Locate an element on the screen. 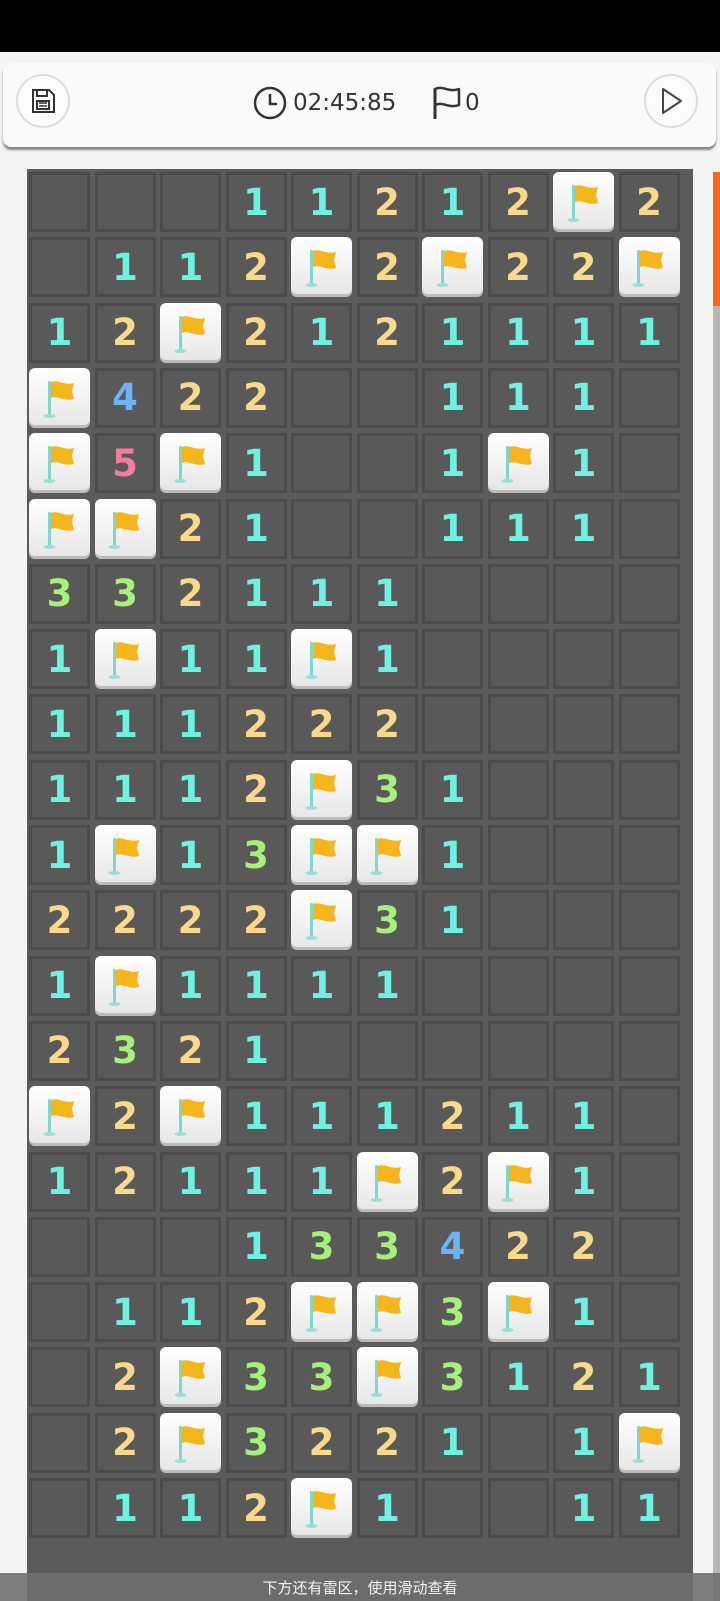 This screenshot has height=1601, width=720. number-cell: 4 is located at coordinates (452, 1246).